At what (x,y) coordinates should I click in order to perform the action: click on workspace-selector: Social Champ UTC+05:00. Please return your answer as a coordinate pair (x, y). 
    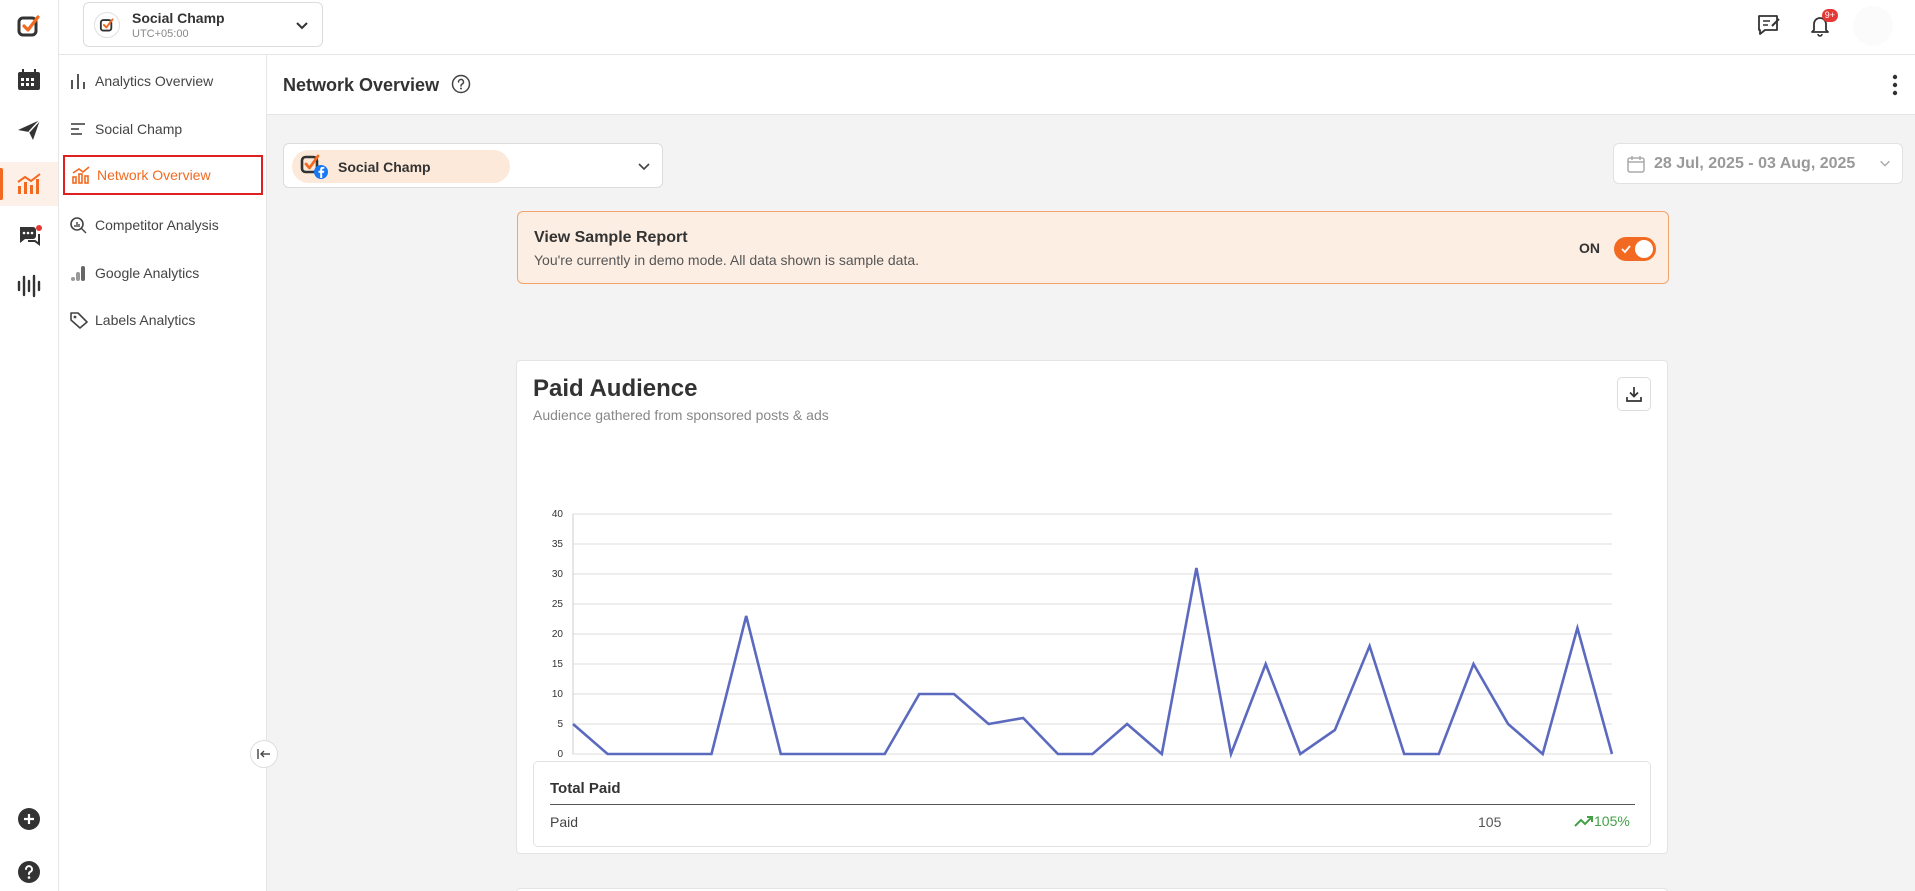
    Looking at the image, I should click on (203, 24).